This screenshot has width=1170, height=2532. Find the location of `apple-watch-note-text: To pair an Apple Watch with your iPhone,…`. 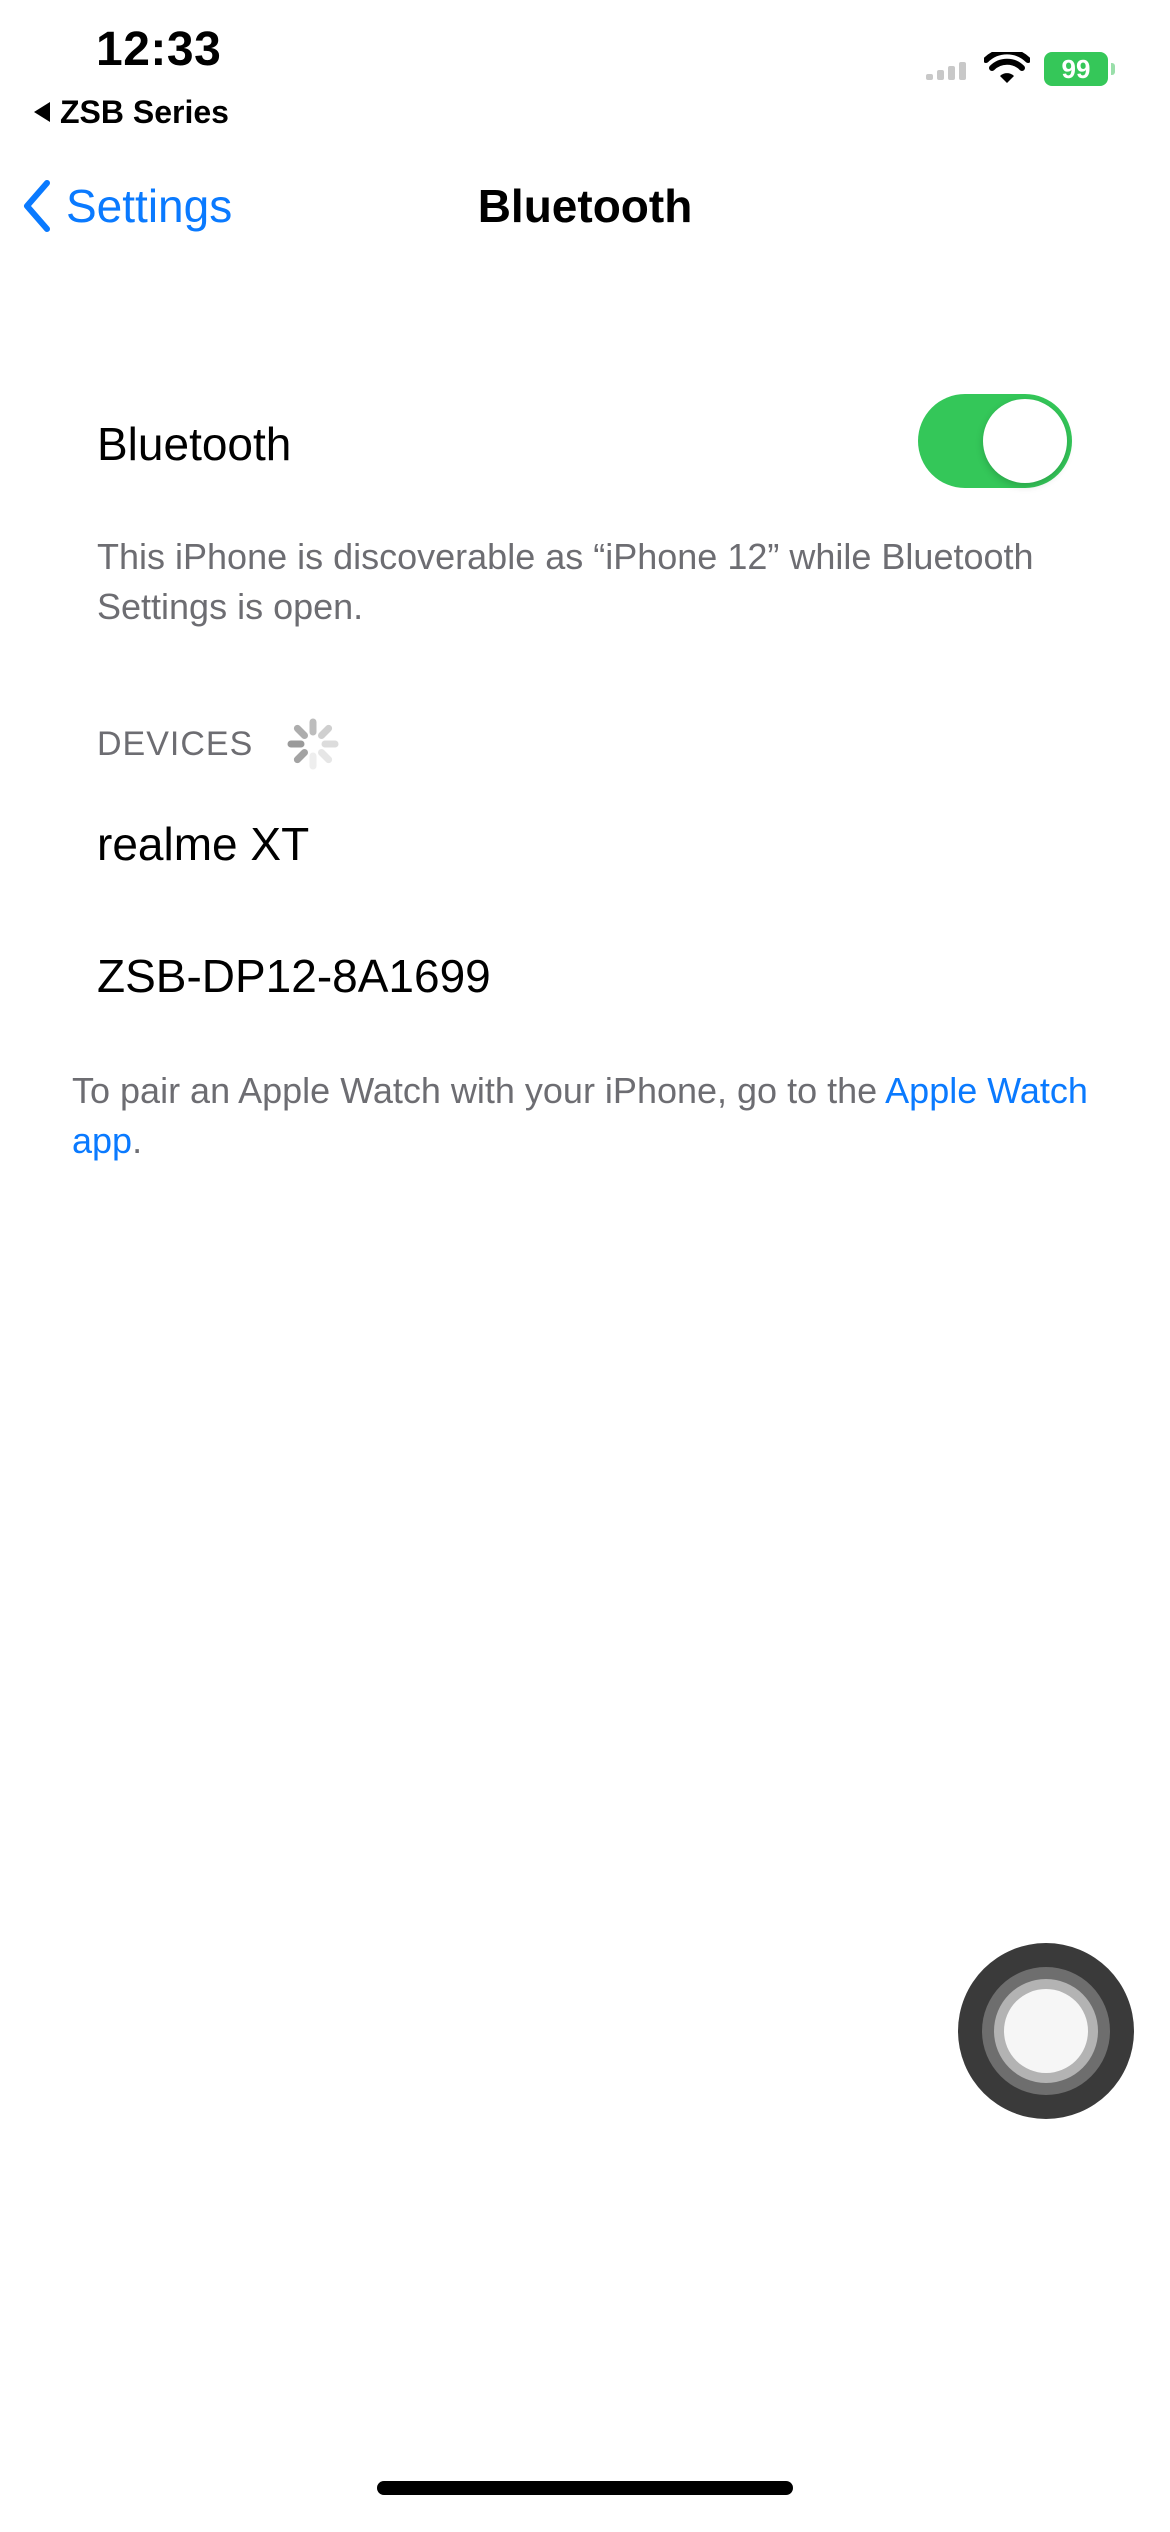

apple-watch-note-text: To pair an Apple Watch with your iPhone,… is located at coordinates (479, 1090).